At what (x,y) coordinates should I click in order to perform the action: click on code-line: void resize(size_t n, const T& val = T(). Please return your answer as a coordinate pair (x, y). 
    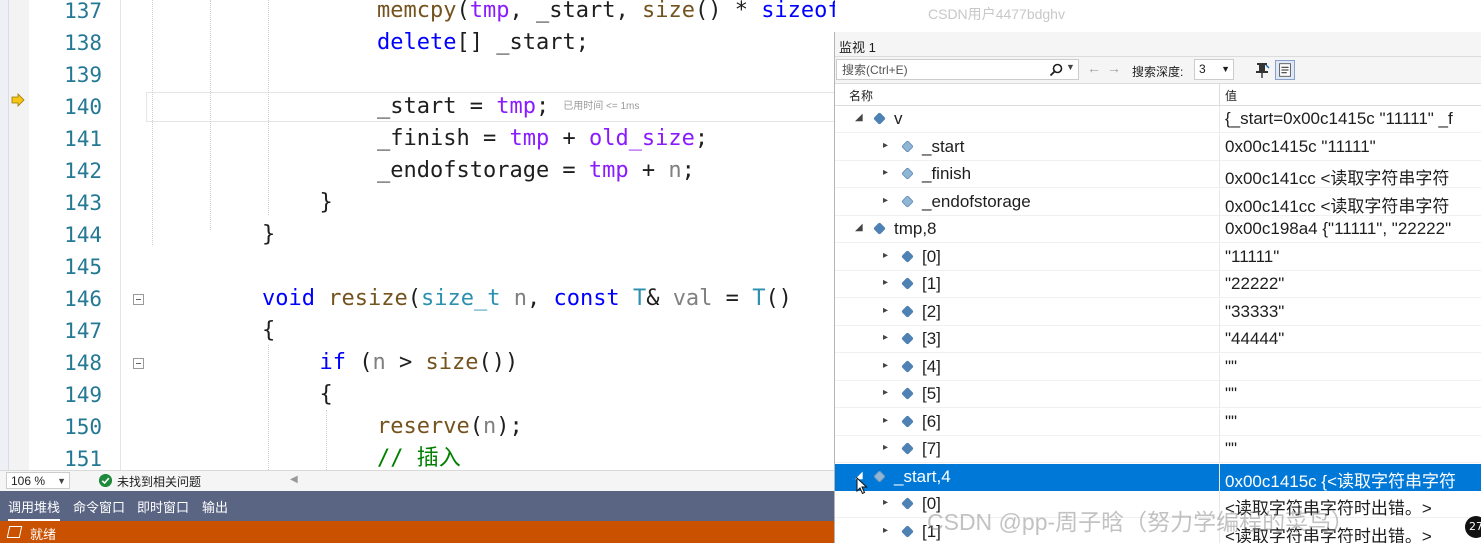
    Looking at the image, I should click on (527, 299).